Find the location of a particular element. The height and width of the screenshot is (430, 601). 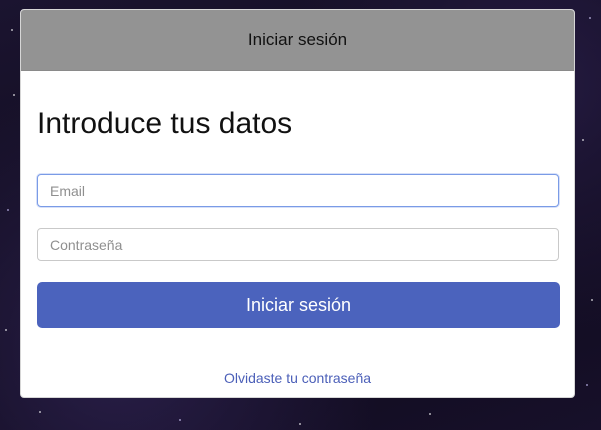

header-title: Iniciar sesión is located at coordinates (297, 39).